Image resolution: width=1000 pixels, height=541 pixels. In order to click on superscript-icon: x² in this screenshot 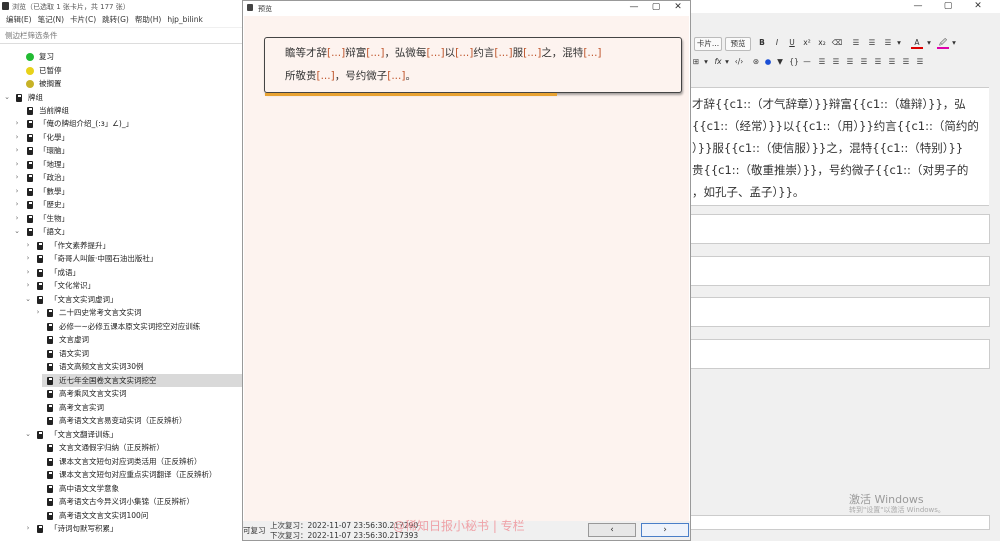, I will do `click(807, 43)`.